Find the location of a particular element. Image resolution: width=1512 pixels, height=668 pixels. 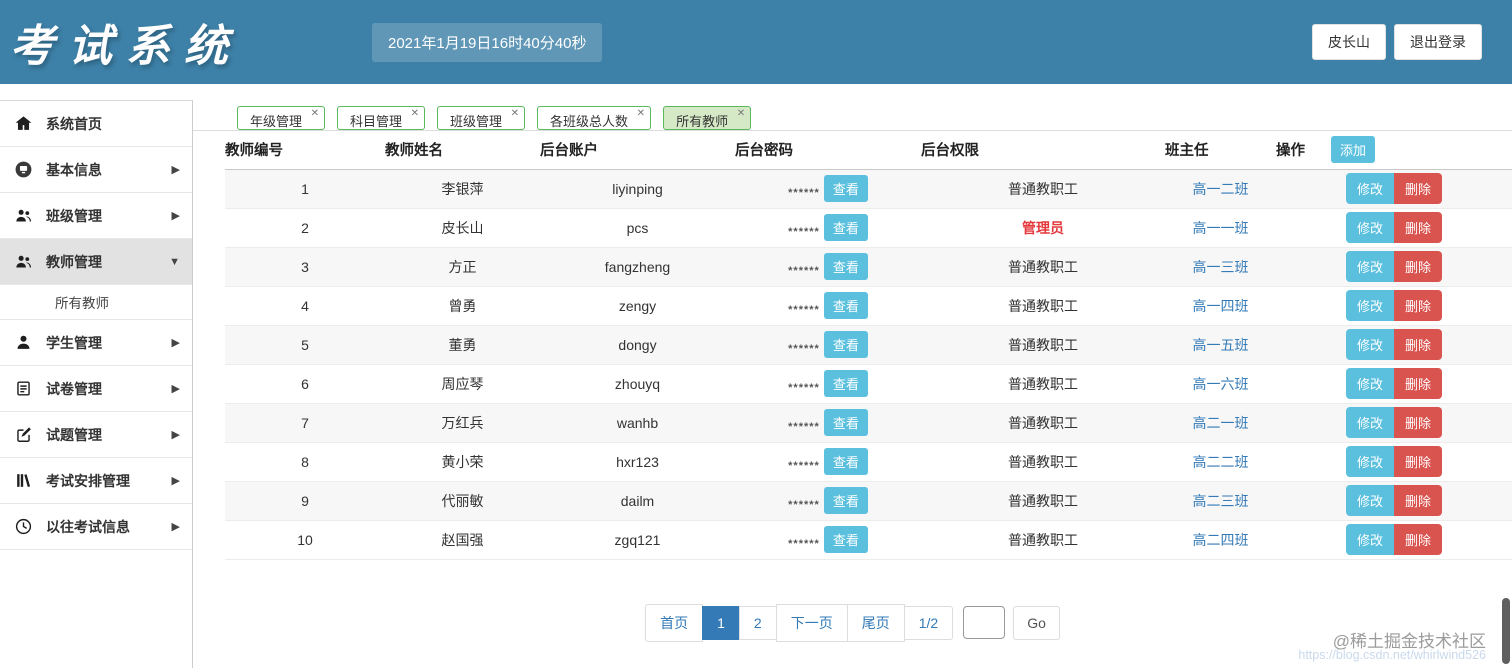

head-teacher-link: 高一五班 is located at coordinates (1221, 345).